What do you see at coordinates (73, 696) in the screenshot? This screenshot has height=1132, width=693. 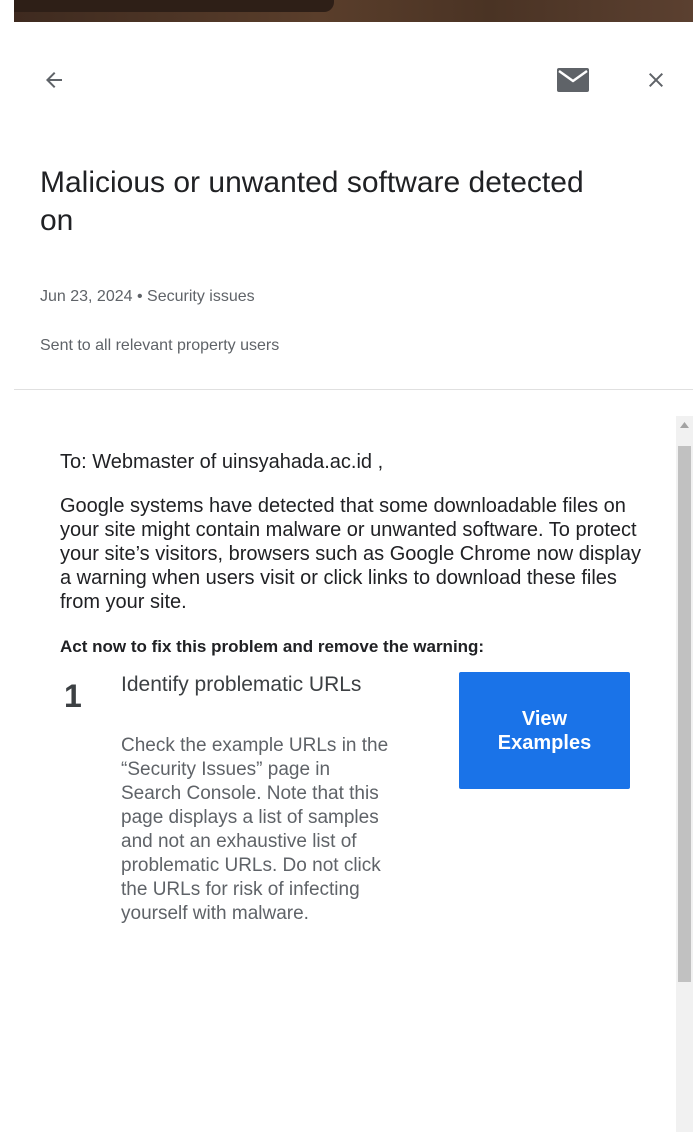 I see `step-number: 1` at bounding box center [73, 696].